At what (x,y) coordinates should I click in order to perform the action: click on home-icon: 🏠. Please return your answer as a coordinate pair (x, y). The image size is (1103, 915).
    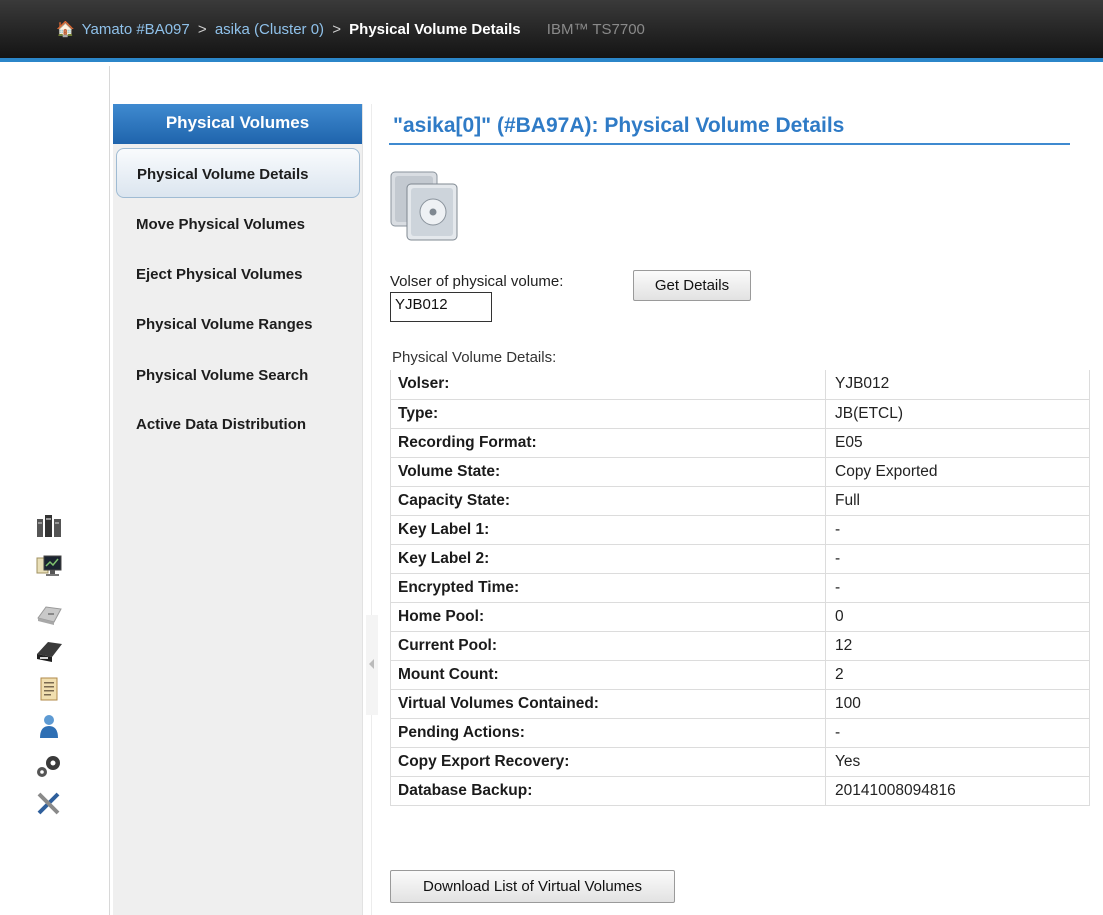
    Looking at the image, I should click on (65, 29).